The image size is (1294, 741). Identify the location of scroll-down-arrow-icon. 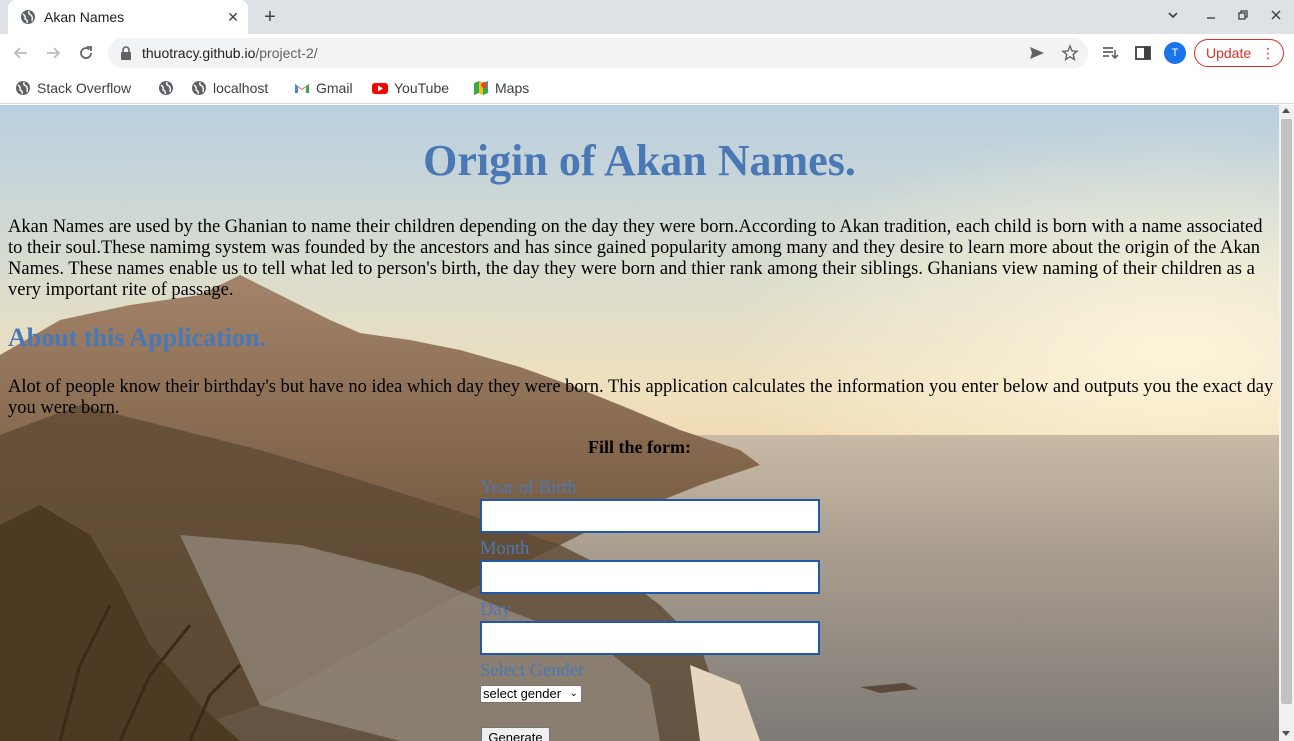
(1286, 733).